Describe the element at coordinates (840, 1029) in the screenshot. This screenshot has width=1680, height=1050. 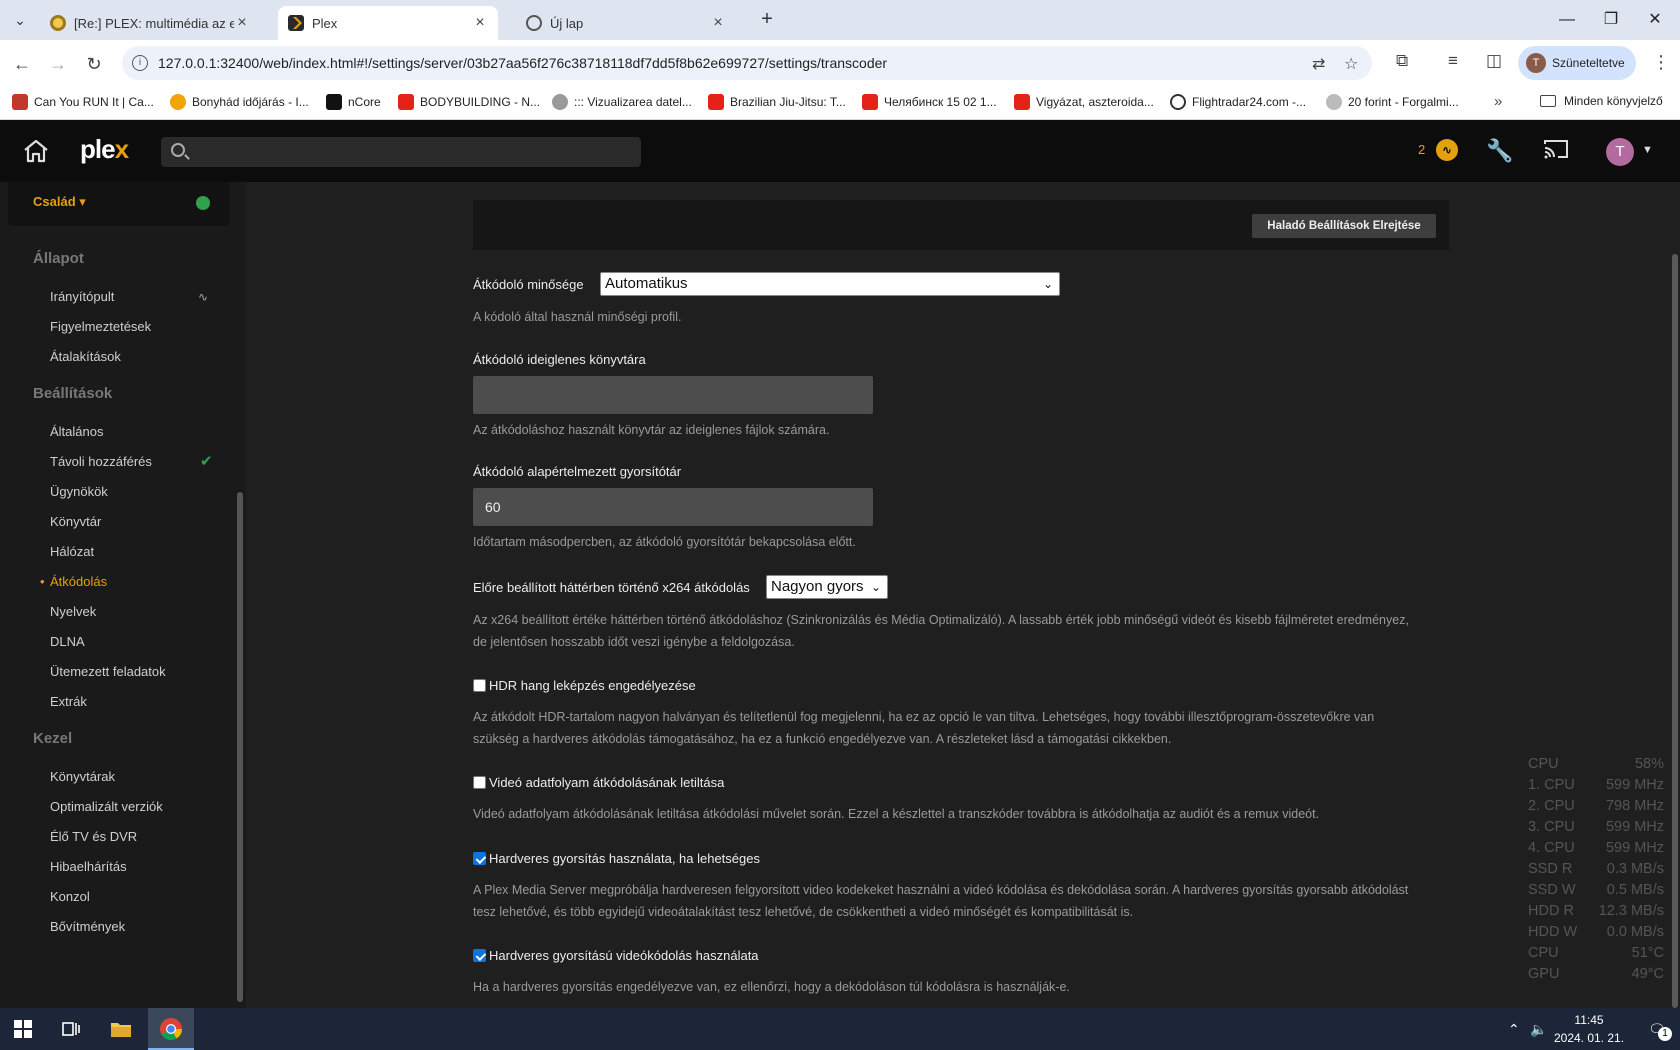
I see `windows-taskbar: ⌃ 🔈 11:45 2024. 01. 21. 🗨` at that location.